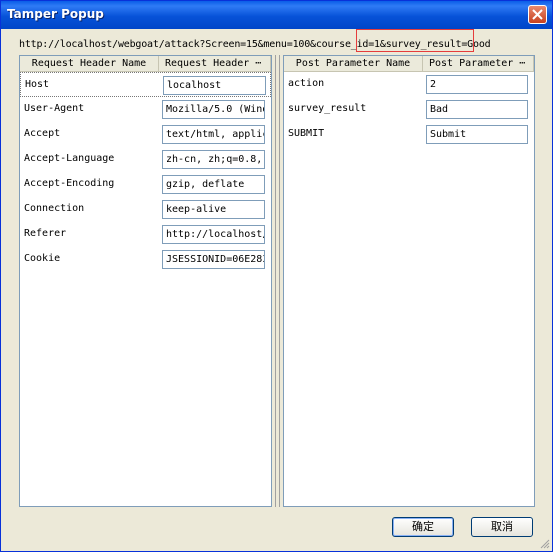 Image resolution: width=553 pixels, height=552 pixels. Describe the element at coordinates (89, 64) in the screenshot. I see `header-name-column: Request Header Name` at that location.